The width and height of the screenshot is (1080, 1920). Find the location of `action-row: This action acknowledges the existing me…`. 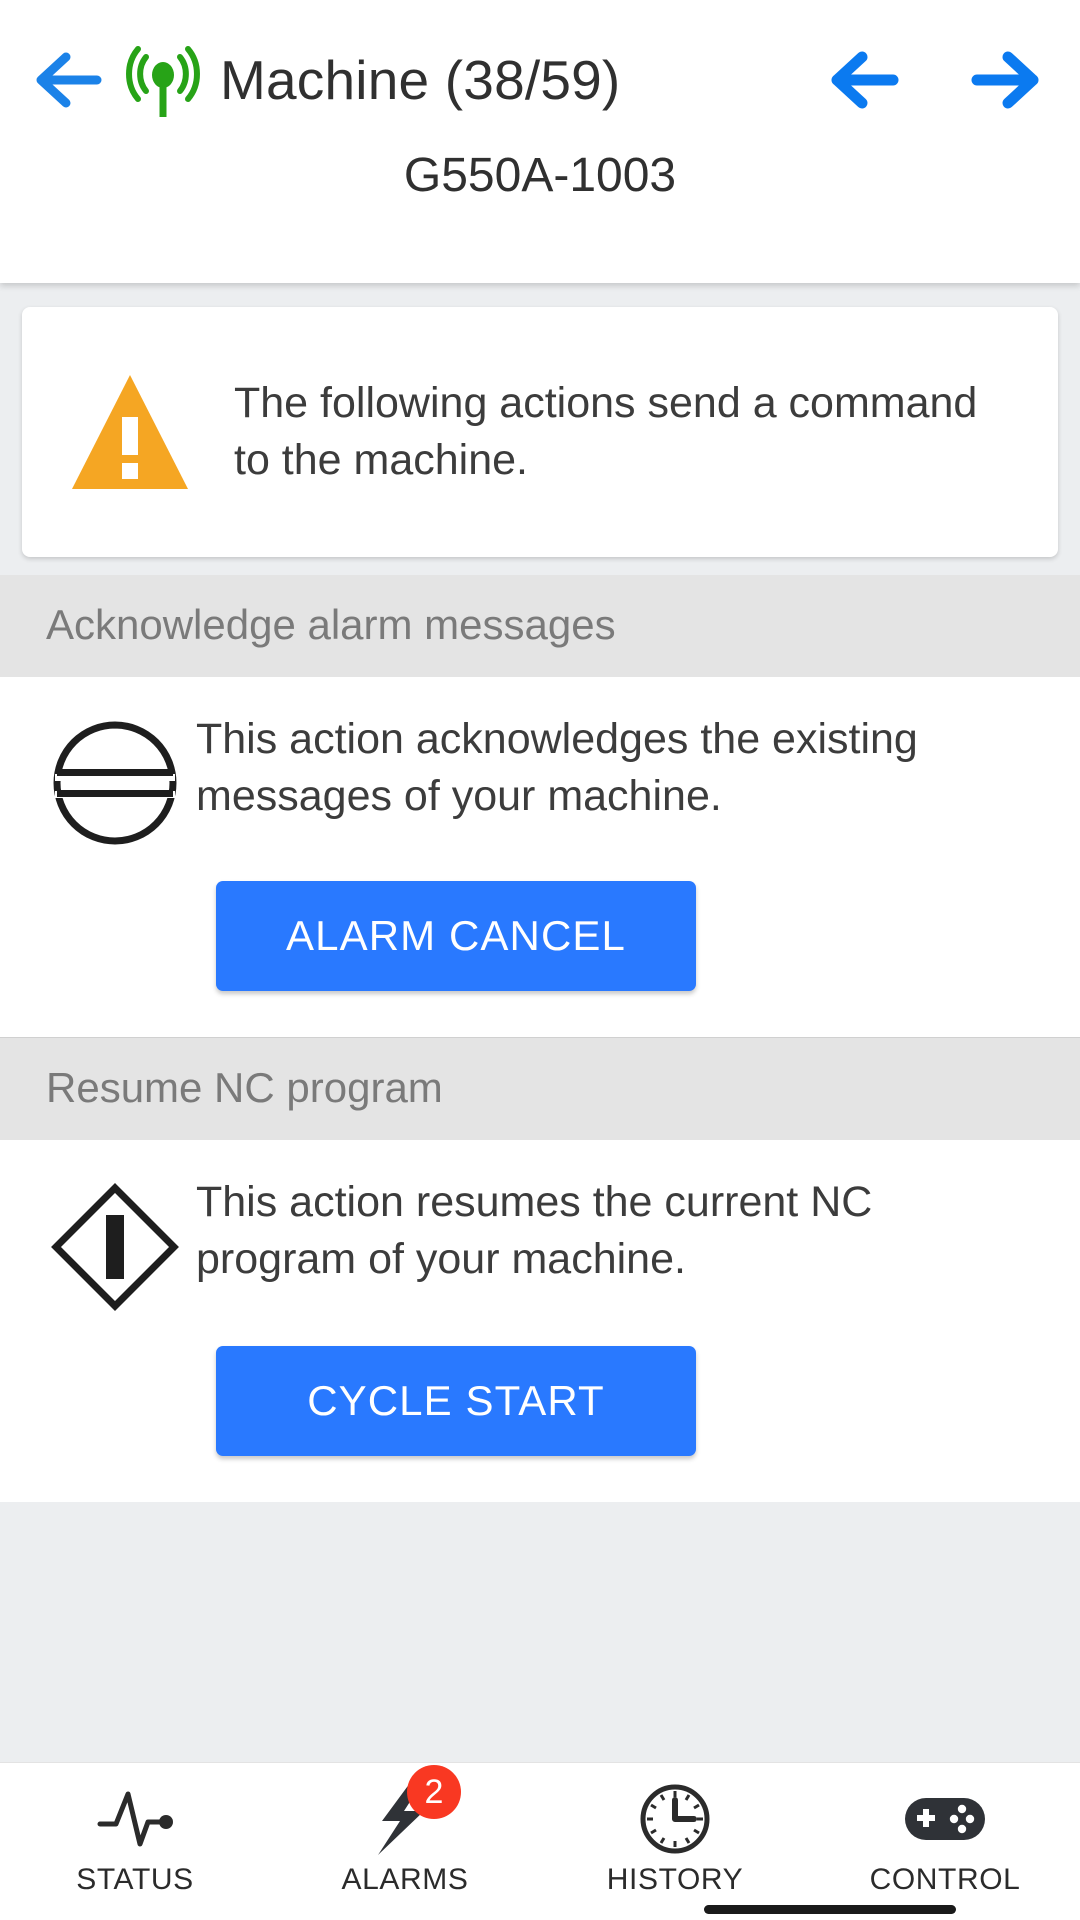

action-row: This action acknowledges the existing me… is located at coordinates (540, 779).